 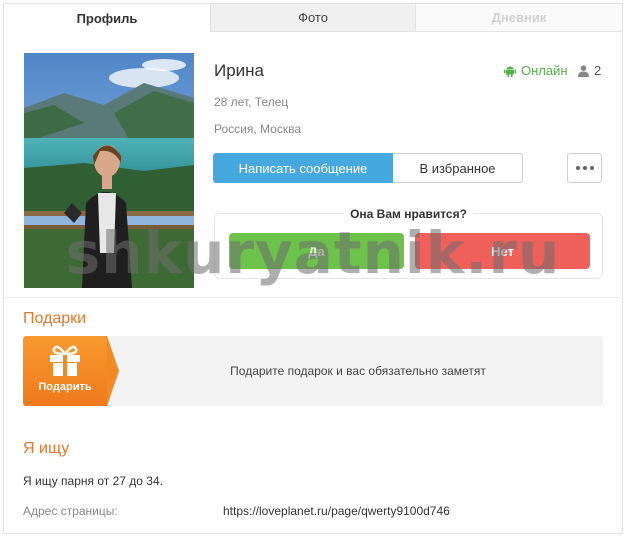 I want to click on tab-bar: Профиль Фото Дневник, so click(x=313, y=18).